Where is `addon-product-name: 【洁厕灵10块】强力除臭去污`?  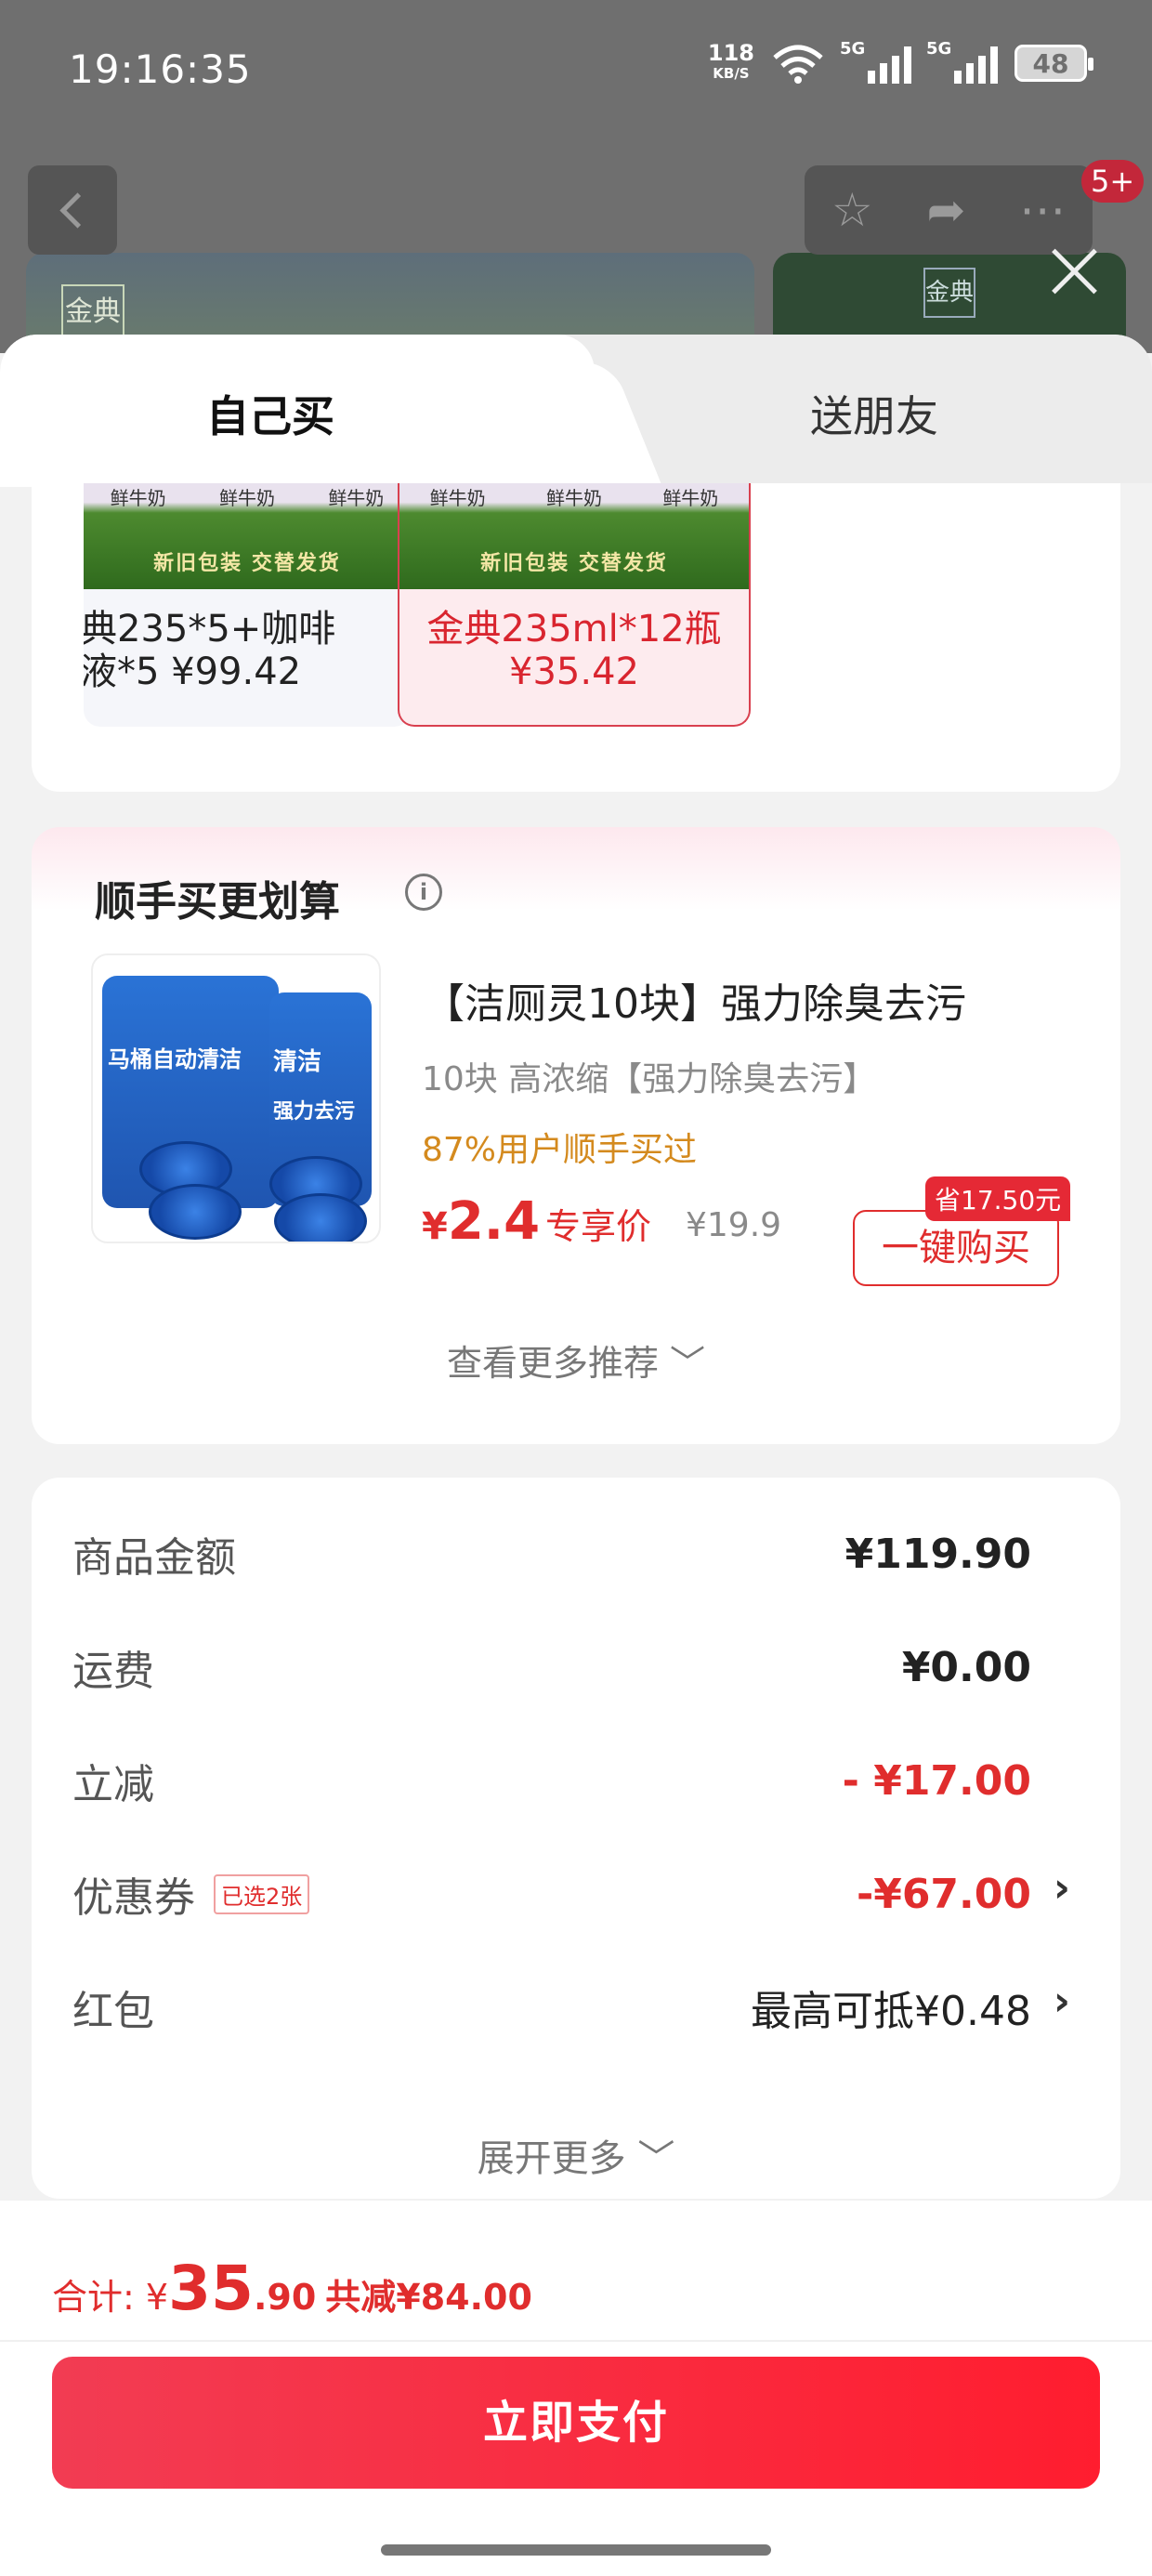
addon-product-name: 【洁厕灵10块】强力除臭去污 is located at coordinates (695, 1000).